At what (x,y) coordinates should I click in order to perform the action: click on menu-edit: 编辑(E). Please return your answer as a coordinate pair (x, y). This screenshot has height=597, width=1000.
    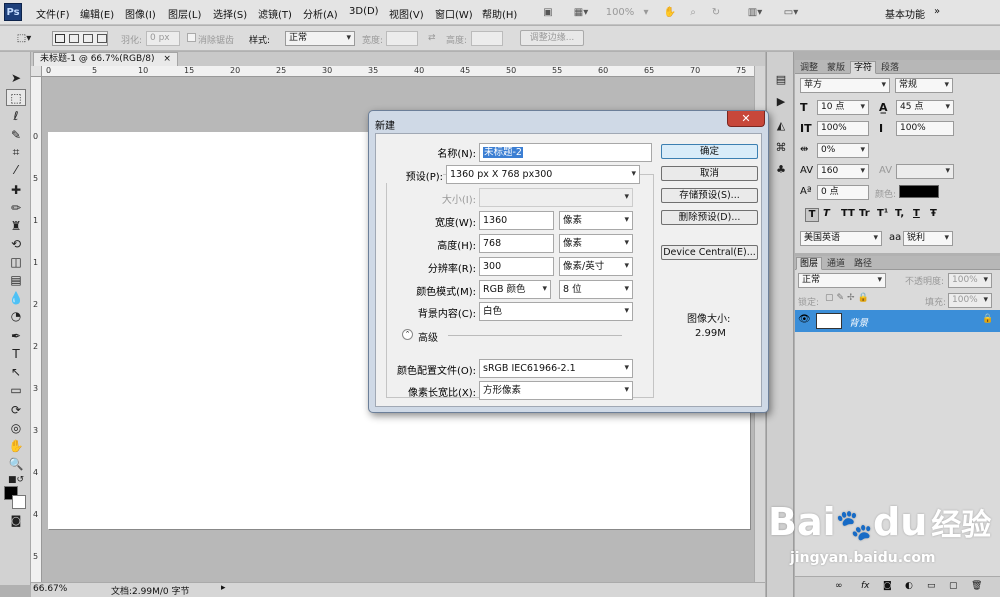
    Looking at the image, I should click on (97, 13).